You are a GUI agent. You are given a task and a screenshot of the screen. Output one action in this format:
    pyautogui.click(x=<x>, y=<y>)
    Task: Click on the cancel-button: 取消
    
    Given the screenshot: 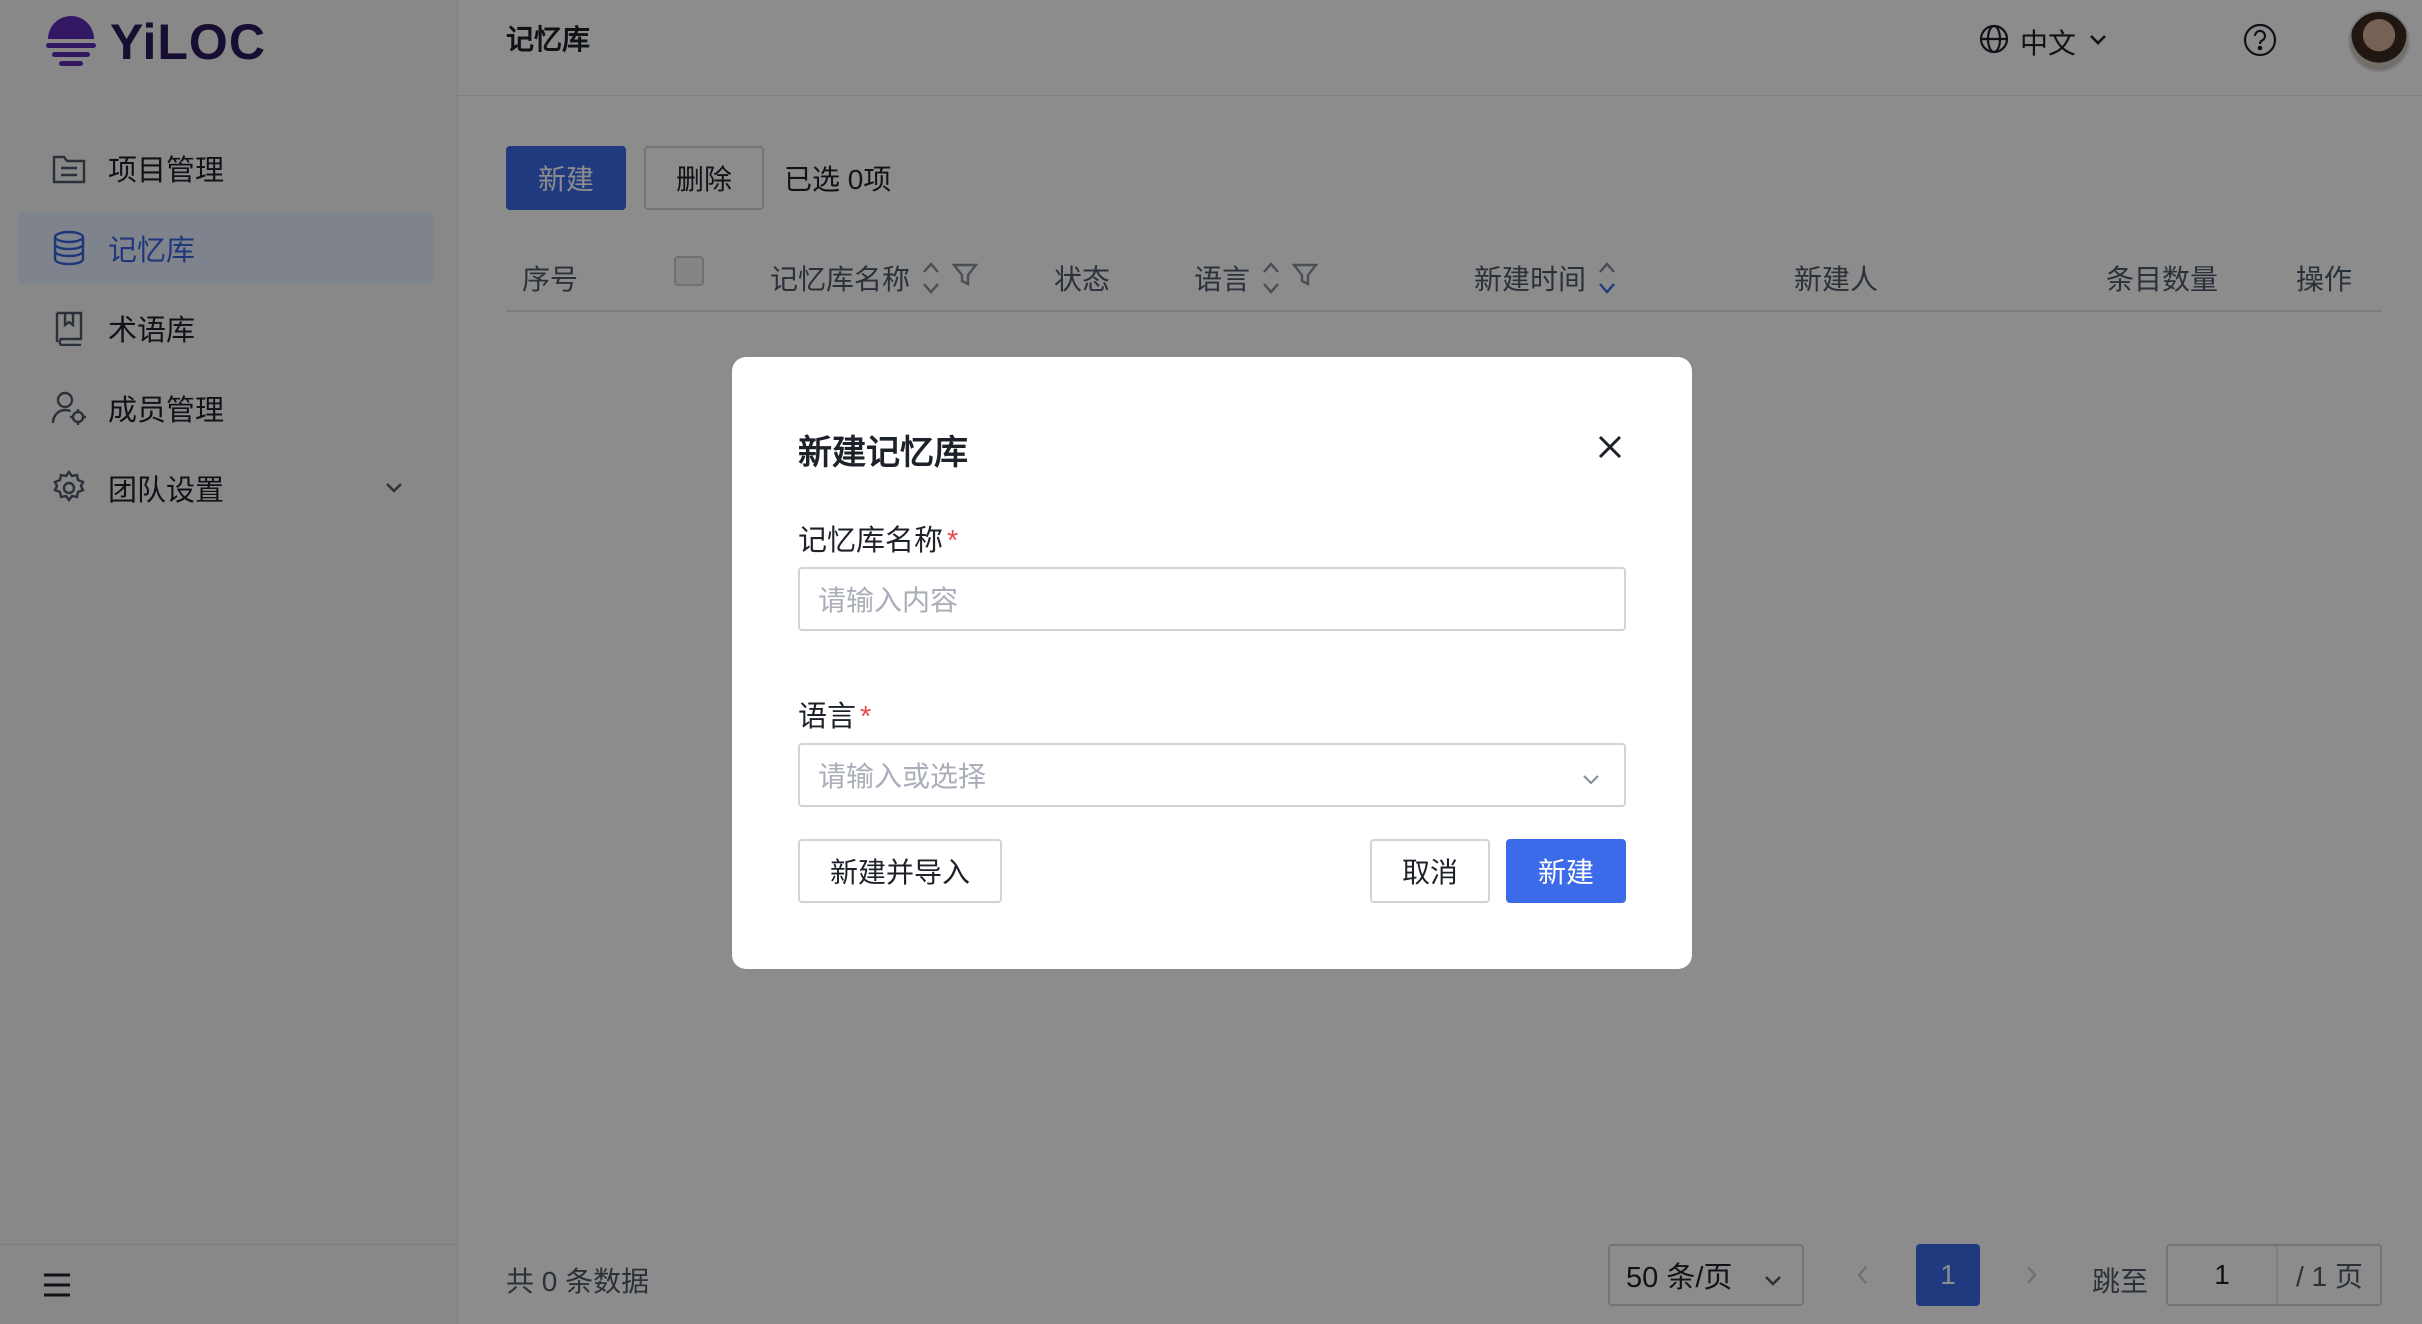 What is the action you would take?
    pyautogui.click(x=1430, y=871)
    